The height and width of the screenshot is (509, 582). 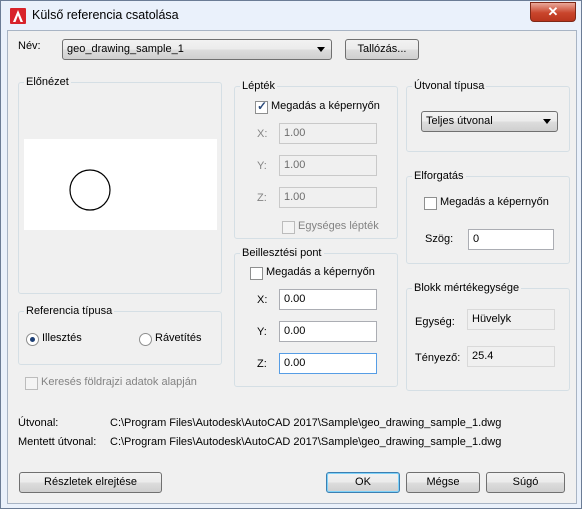 I want to click on circle-shape, so click(x=90, y=190).